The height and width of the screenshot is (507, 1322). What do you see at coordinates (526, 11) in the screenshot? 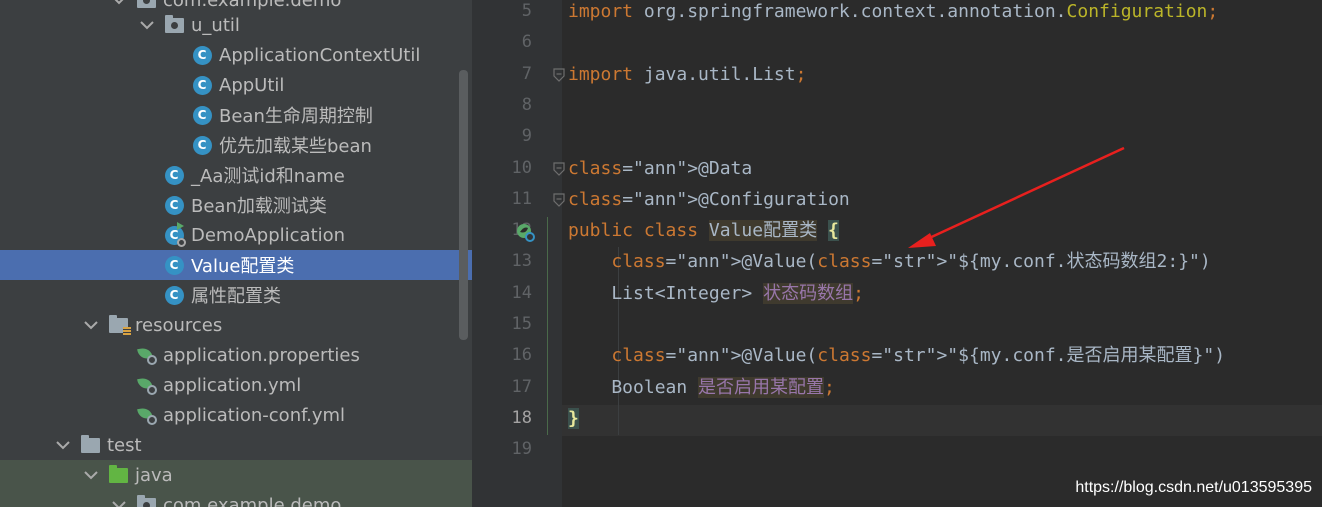
I see `line-number: 5` at bounding box center [526, 11].